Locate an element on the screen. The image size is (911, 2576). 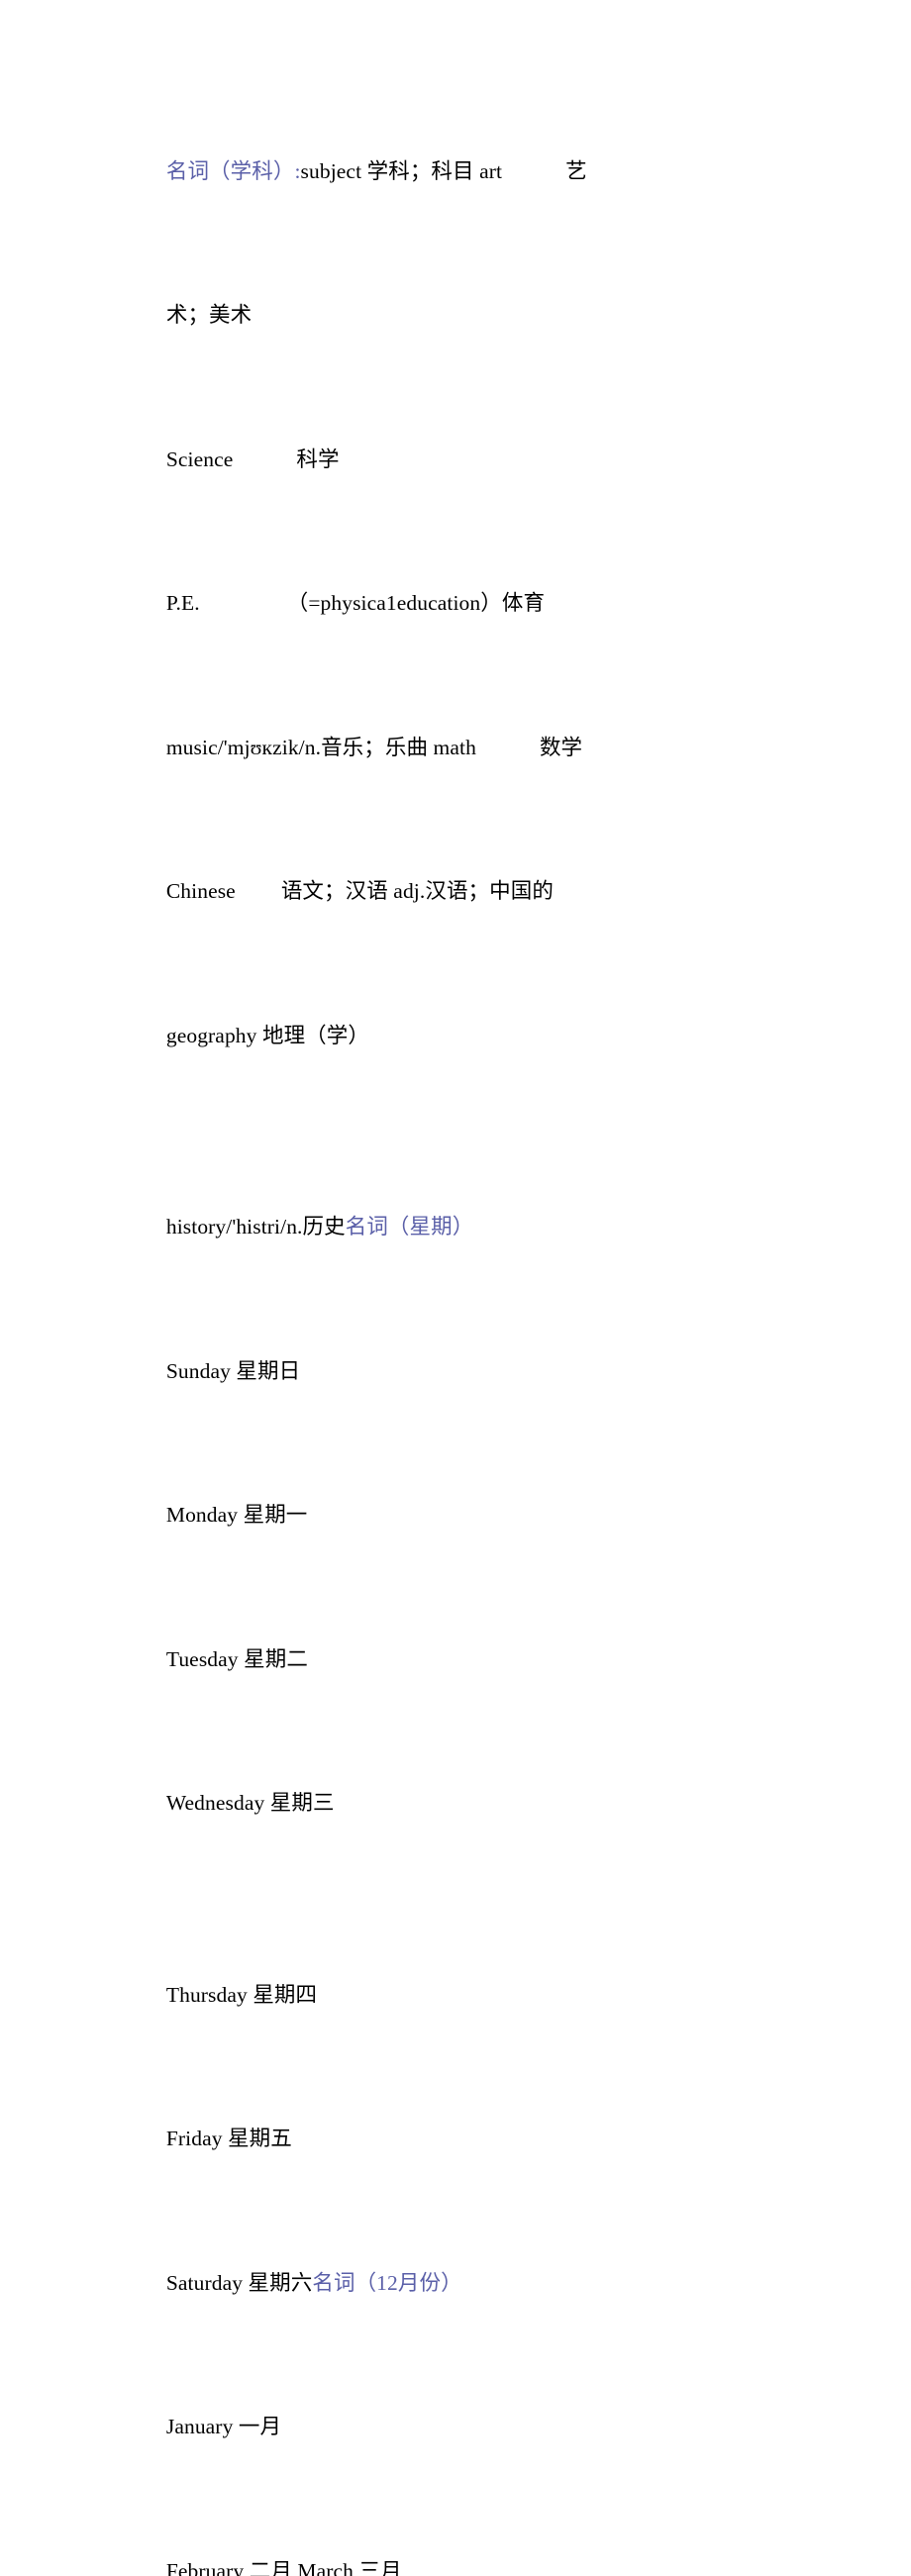
line-subject-art: 名词（学科）:subject 学科；科目 art艺 is located at coordinates (463, 171).